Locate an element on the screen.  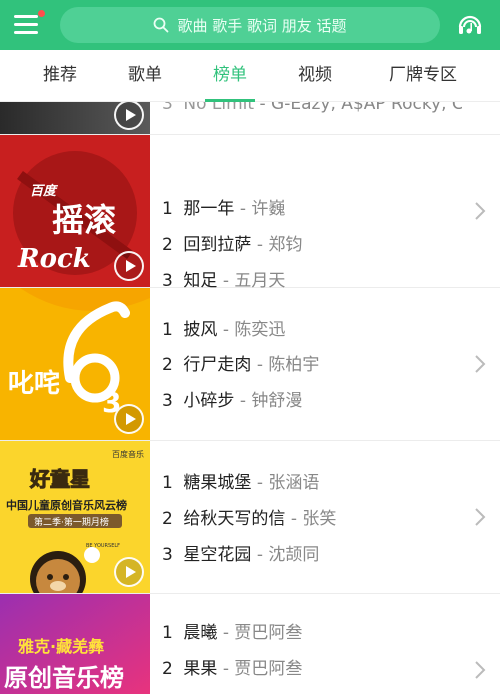
music-recognition-icon is located at coordinates (470, 25).